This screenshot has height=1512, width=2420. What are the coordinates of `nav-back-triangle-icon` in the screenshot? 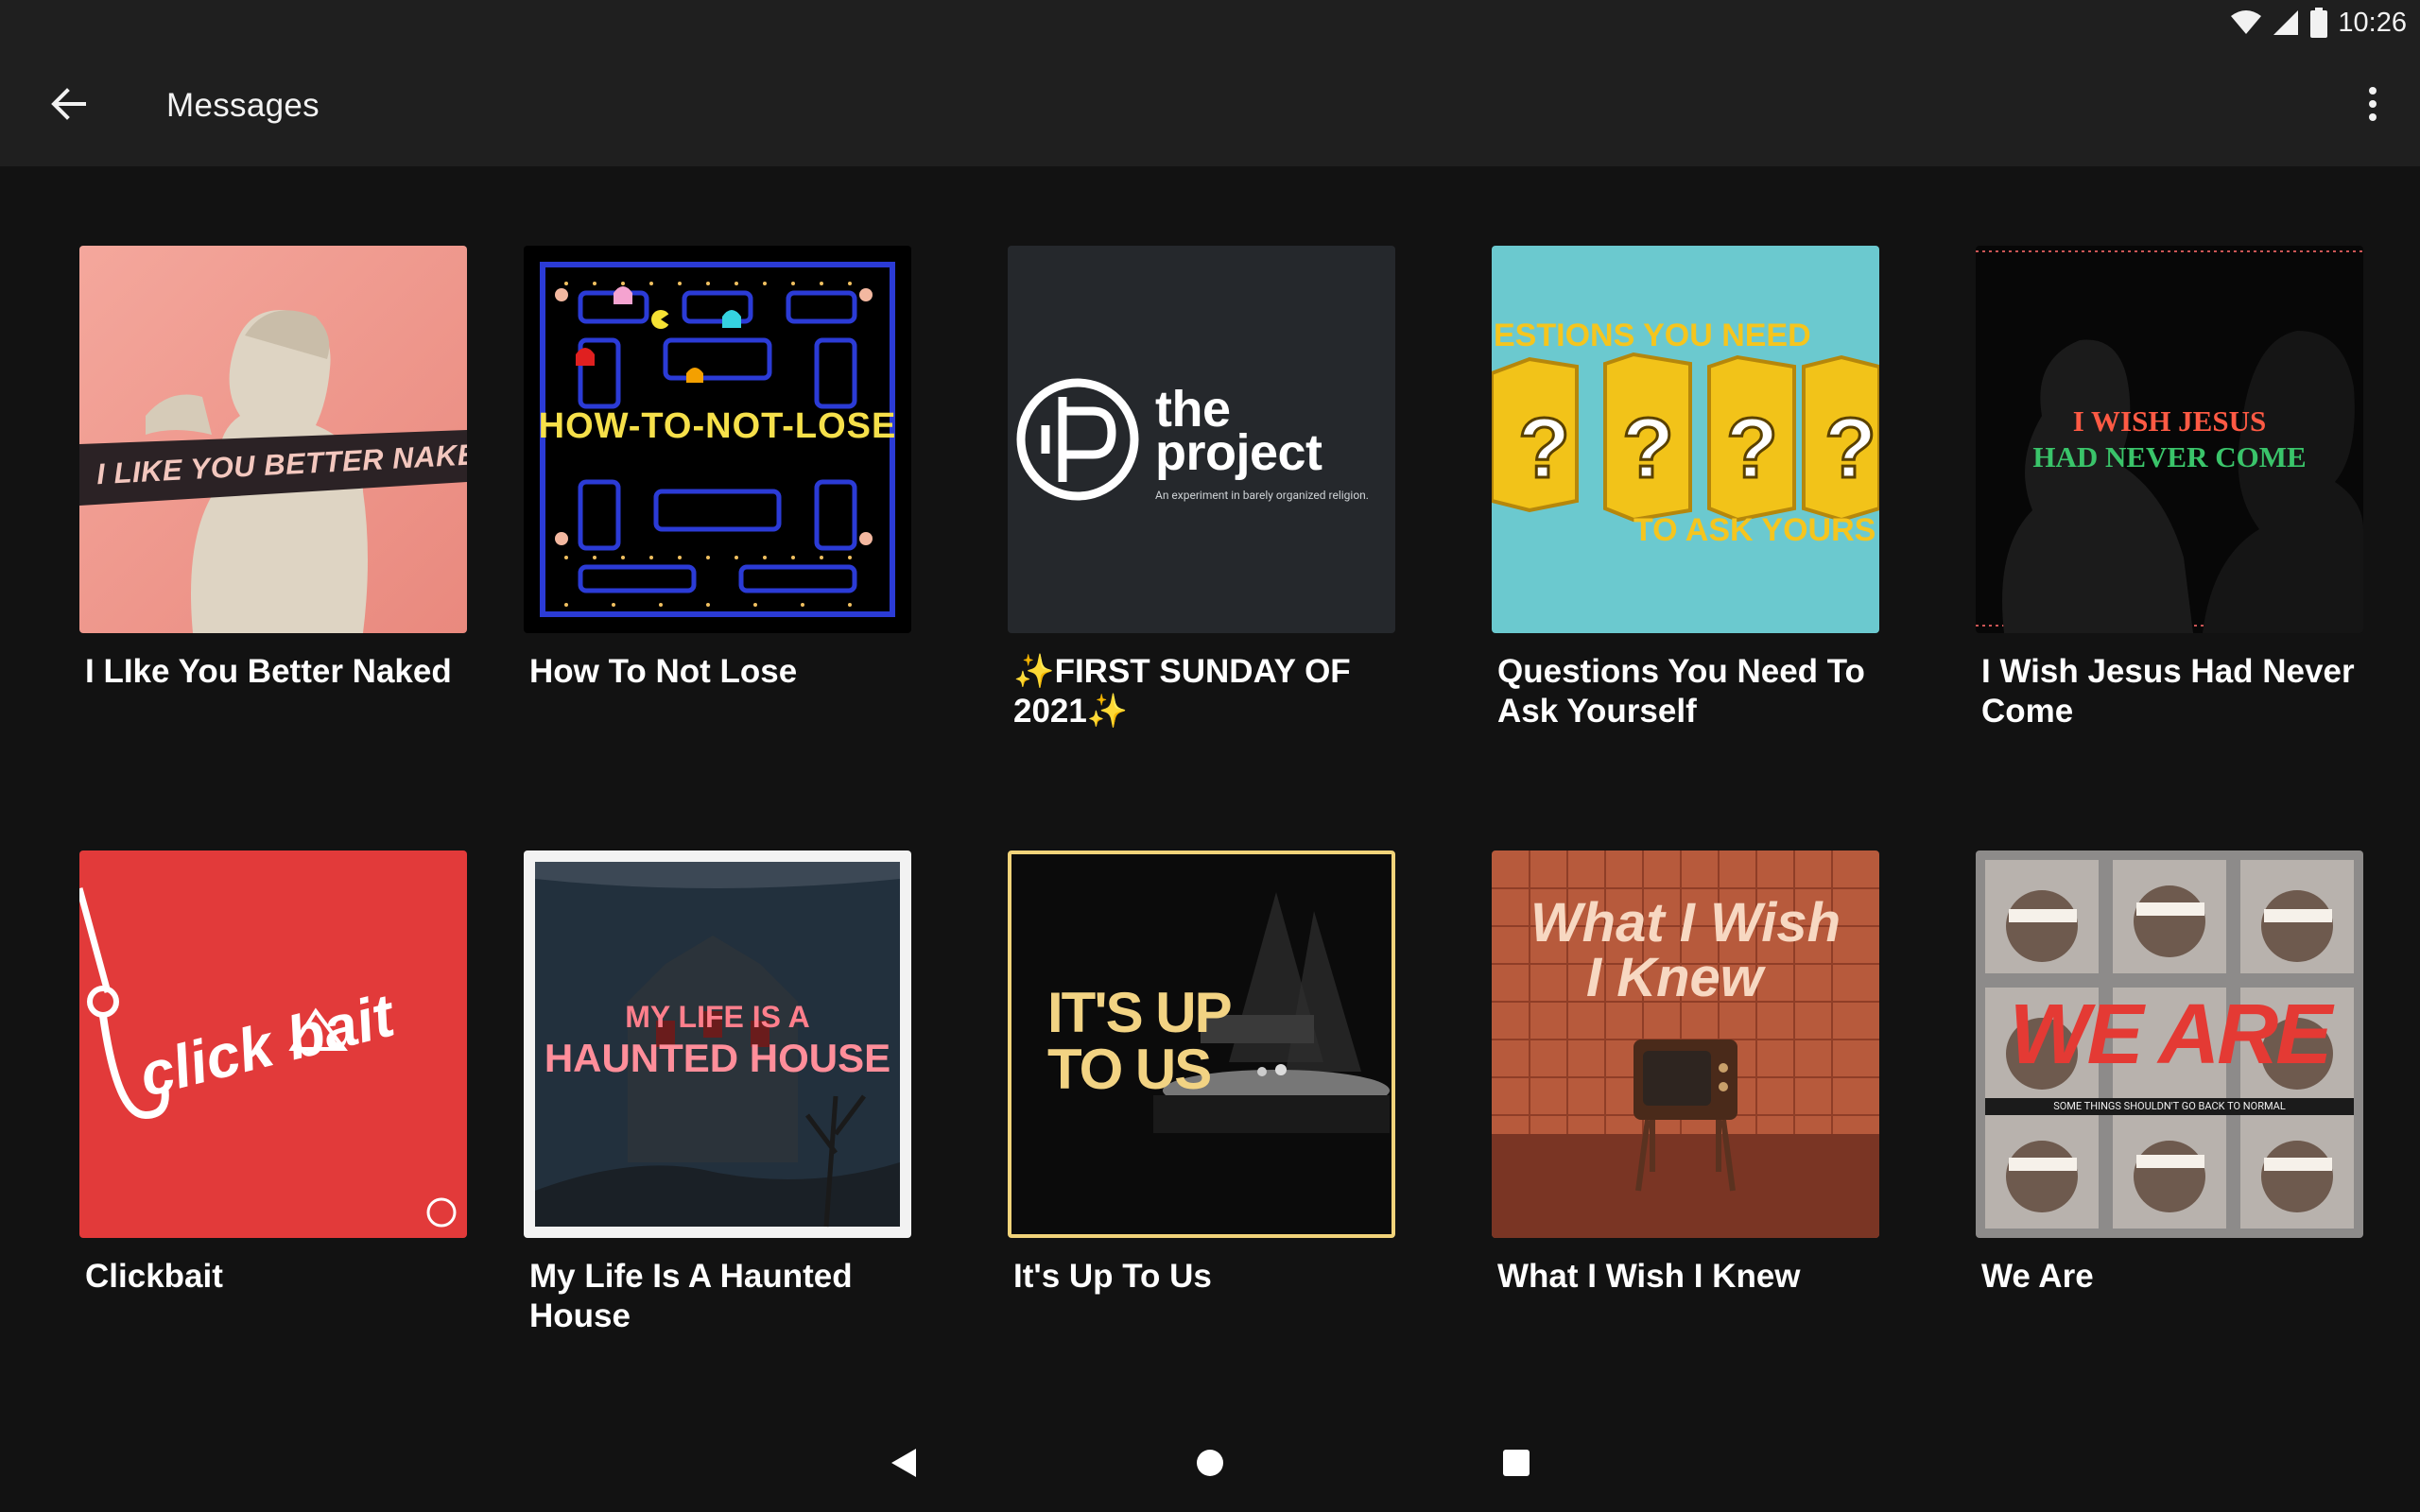 It's located at (904, 1465).